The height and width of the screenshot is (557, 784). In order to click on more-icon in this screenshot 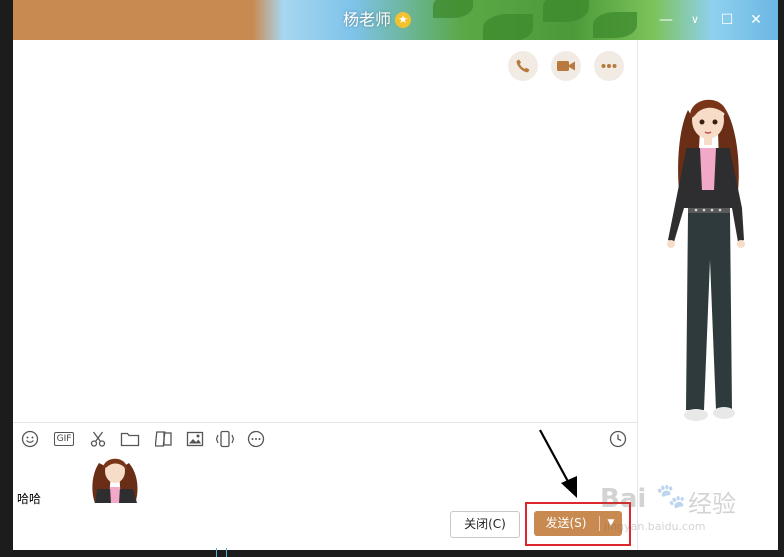, I will do `click(256, 439)`.